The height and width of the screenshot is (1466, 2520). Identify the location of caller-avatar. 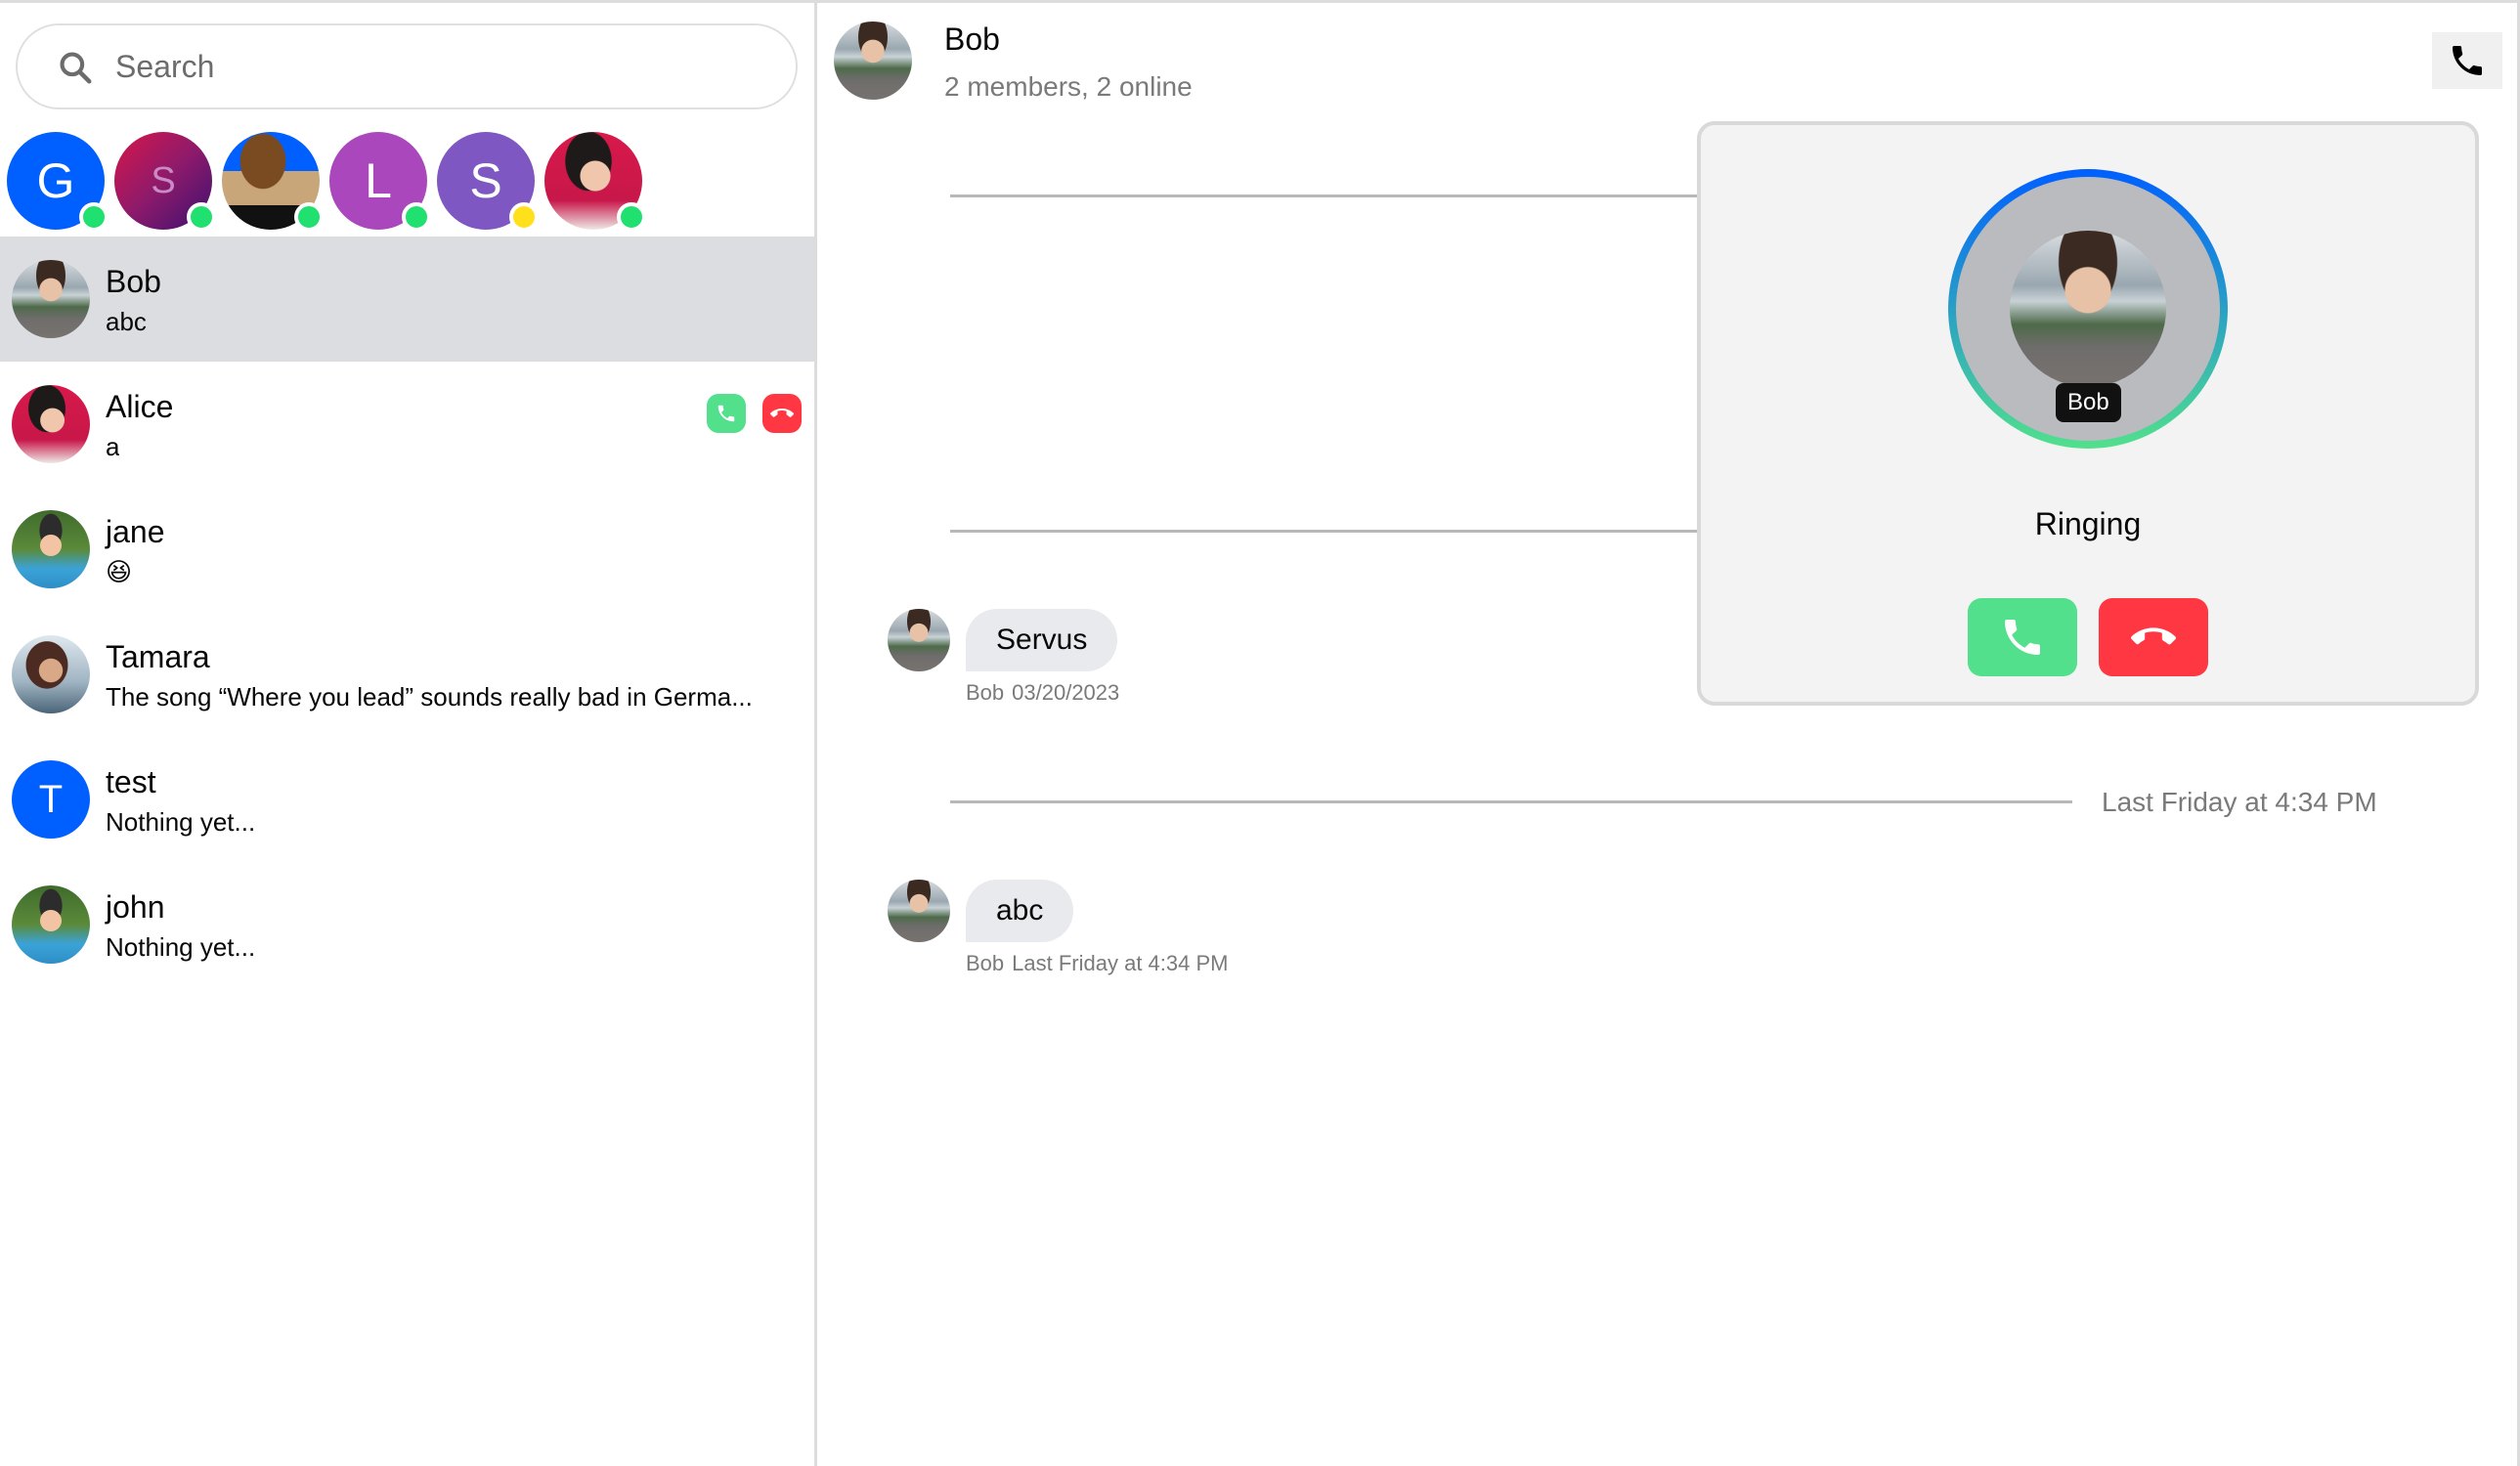
(2088, 309).